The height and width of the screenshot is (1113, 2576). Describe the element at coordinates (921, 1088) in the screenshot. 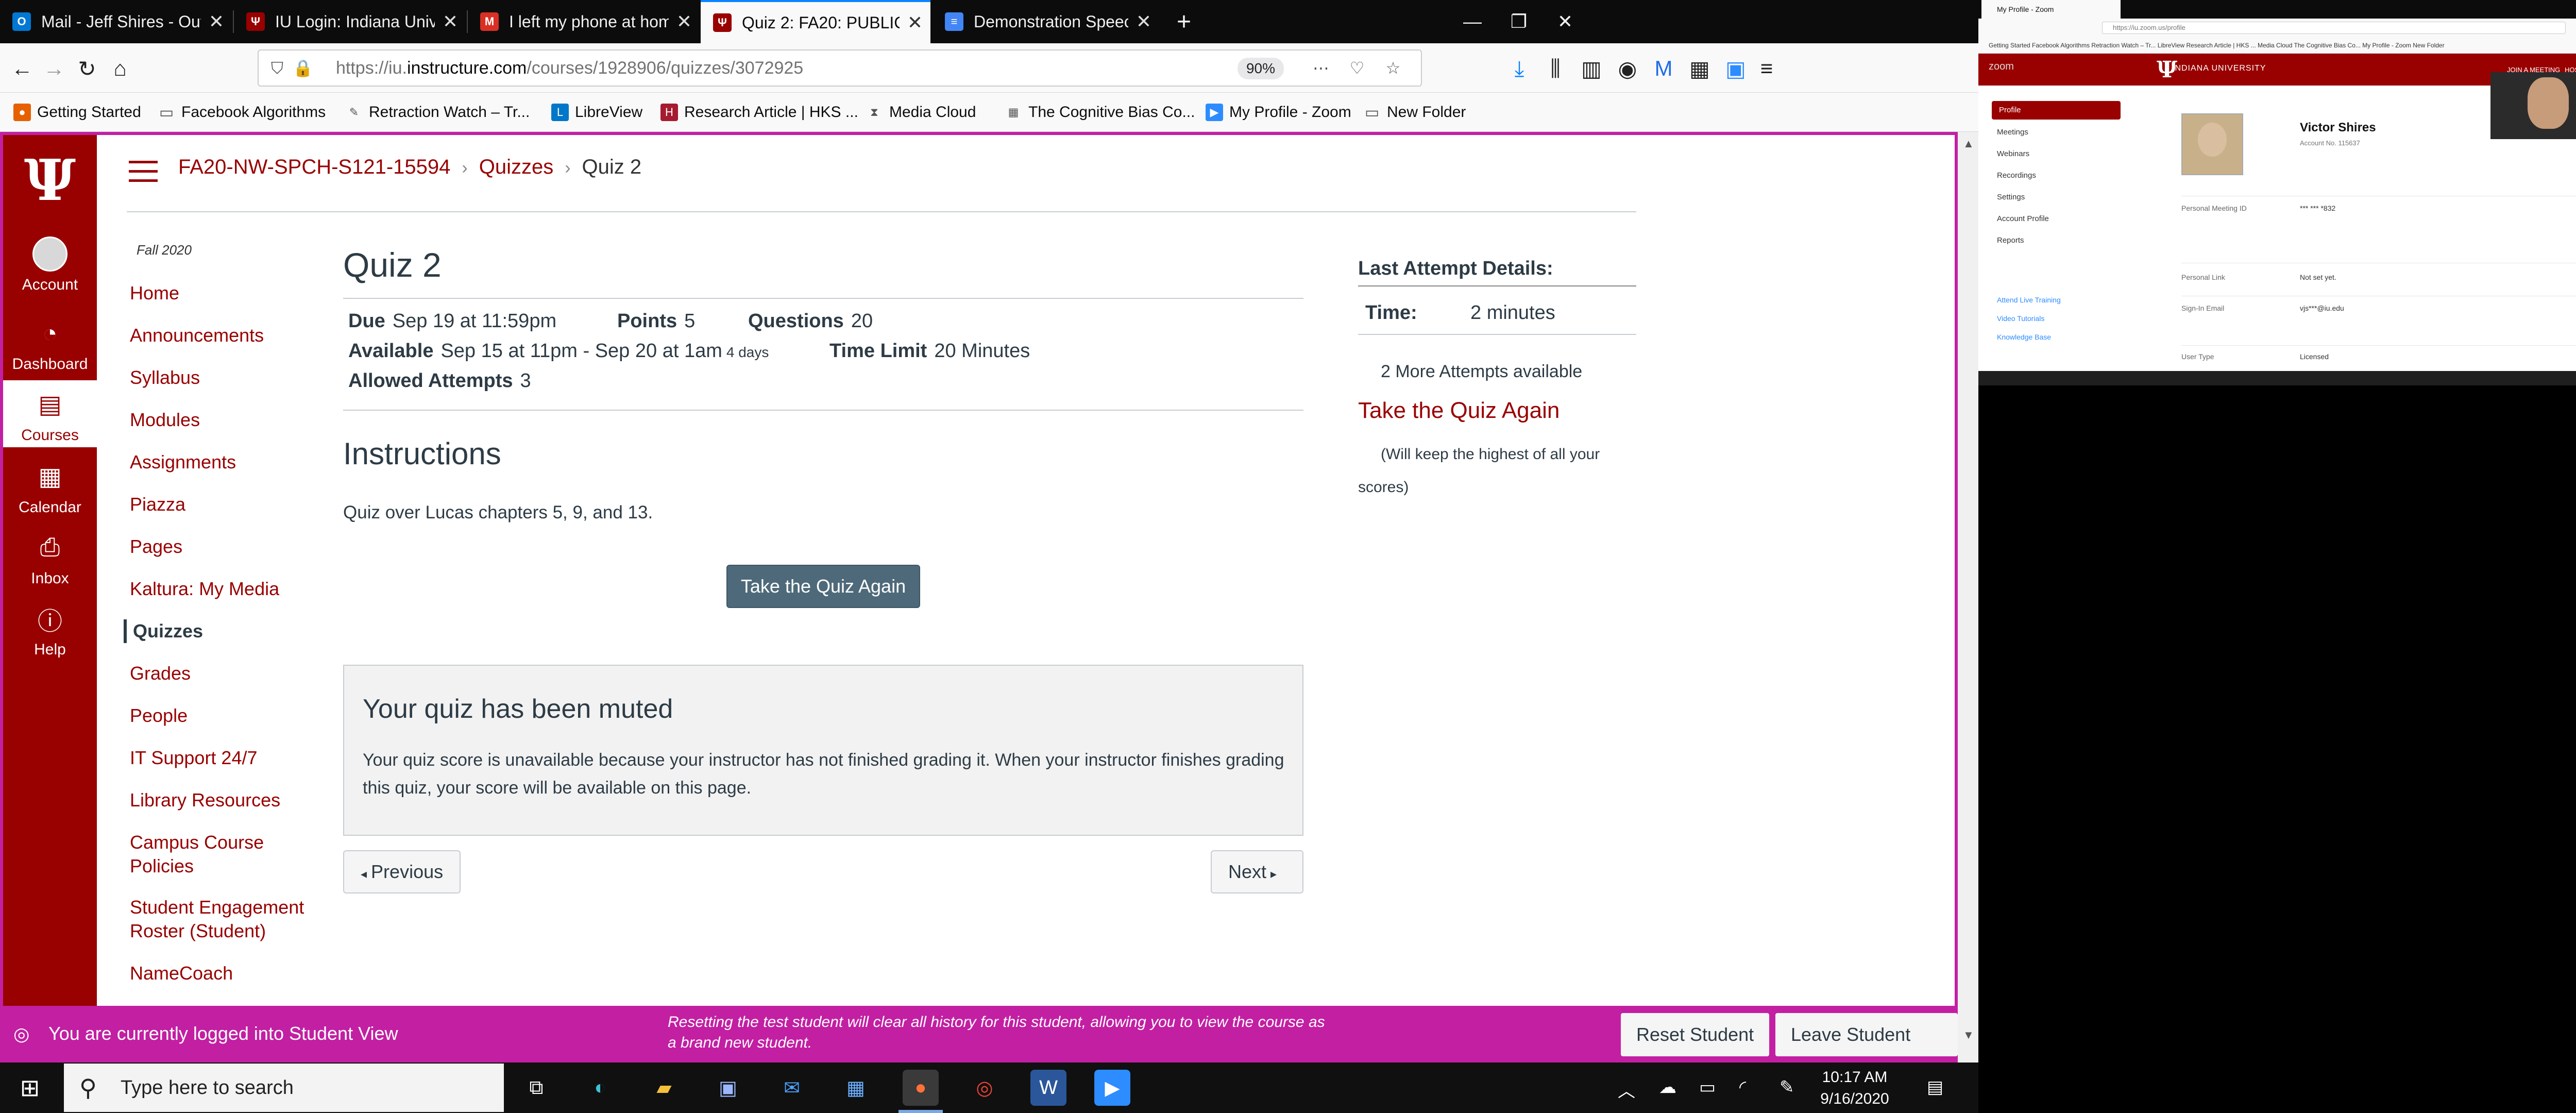

I see `firefox-icon: ●` at that location.